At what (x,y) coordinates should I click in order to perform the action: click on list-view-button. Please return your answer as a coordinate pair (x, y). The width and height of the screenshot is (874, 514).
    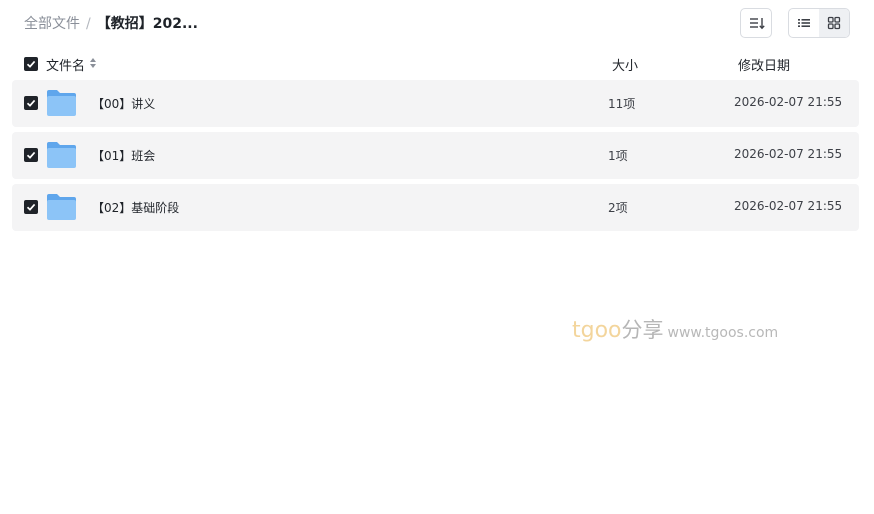
    Looking at the image, I should click on (804, 23).